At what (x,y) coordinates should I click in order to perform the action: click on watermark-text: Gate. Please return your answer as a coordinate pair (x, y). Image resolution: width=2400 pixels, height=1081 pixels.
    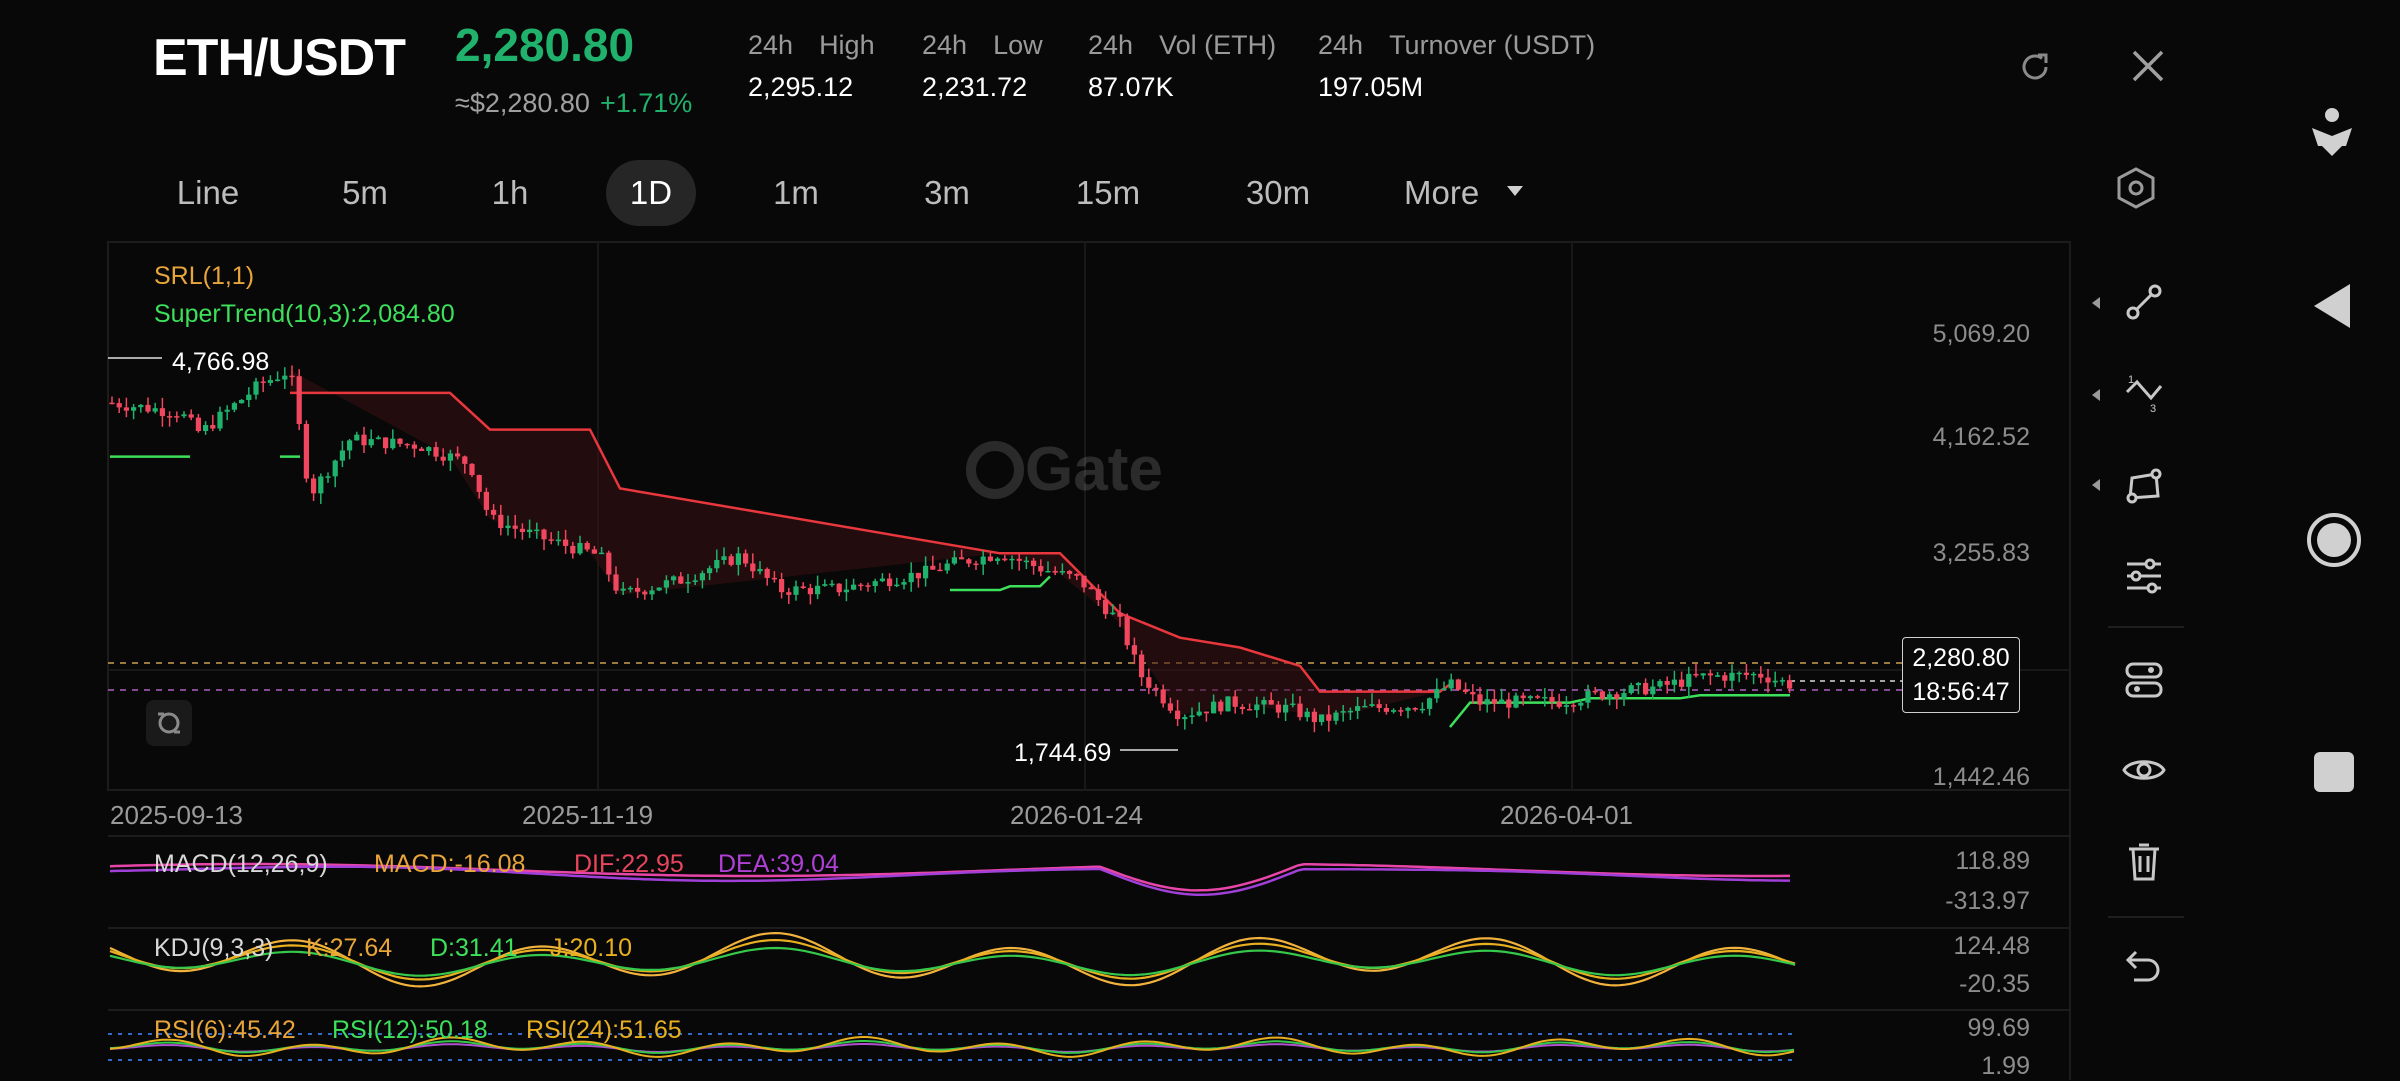
    Looking at the image, I should click on (1094, 469).